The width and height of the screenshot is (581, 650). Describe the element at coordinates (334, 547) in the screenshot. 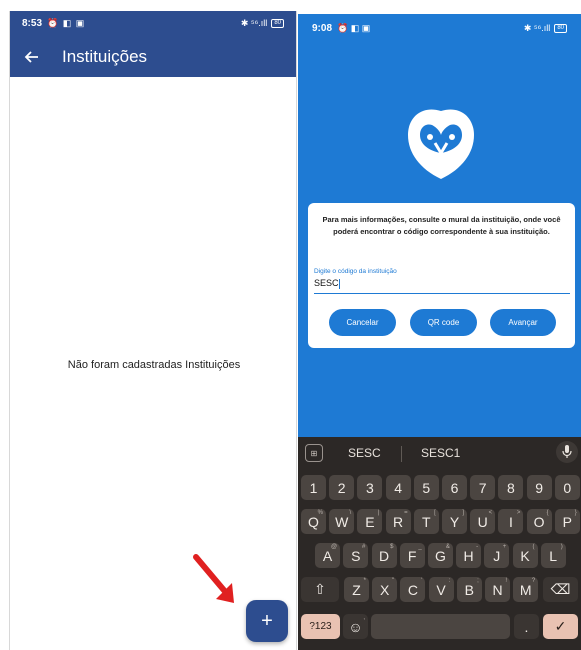

I see `key-a-alt-char: @` at that location.